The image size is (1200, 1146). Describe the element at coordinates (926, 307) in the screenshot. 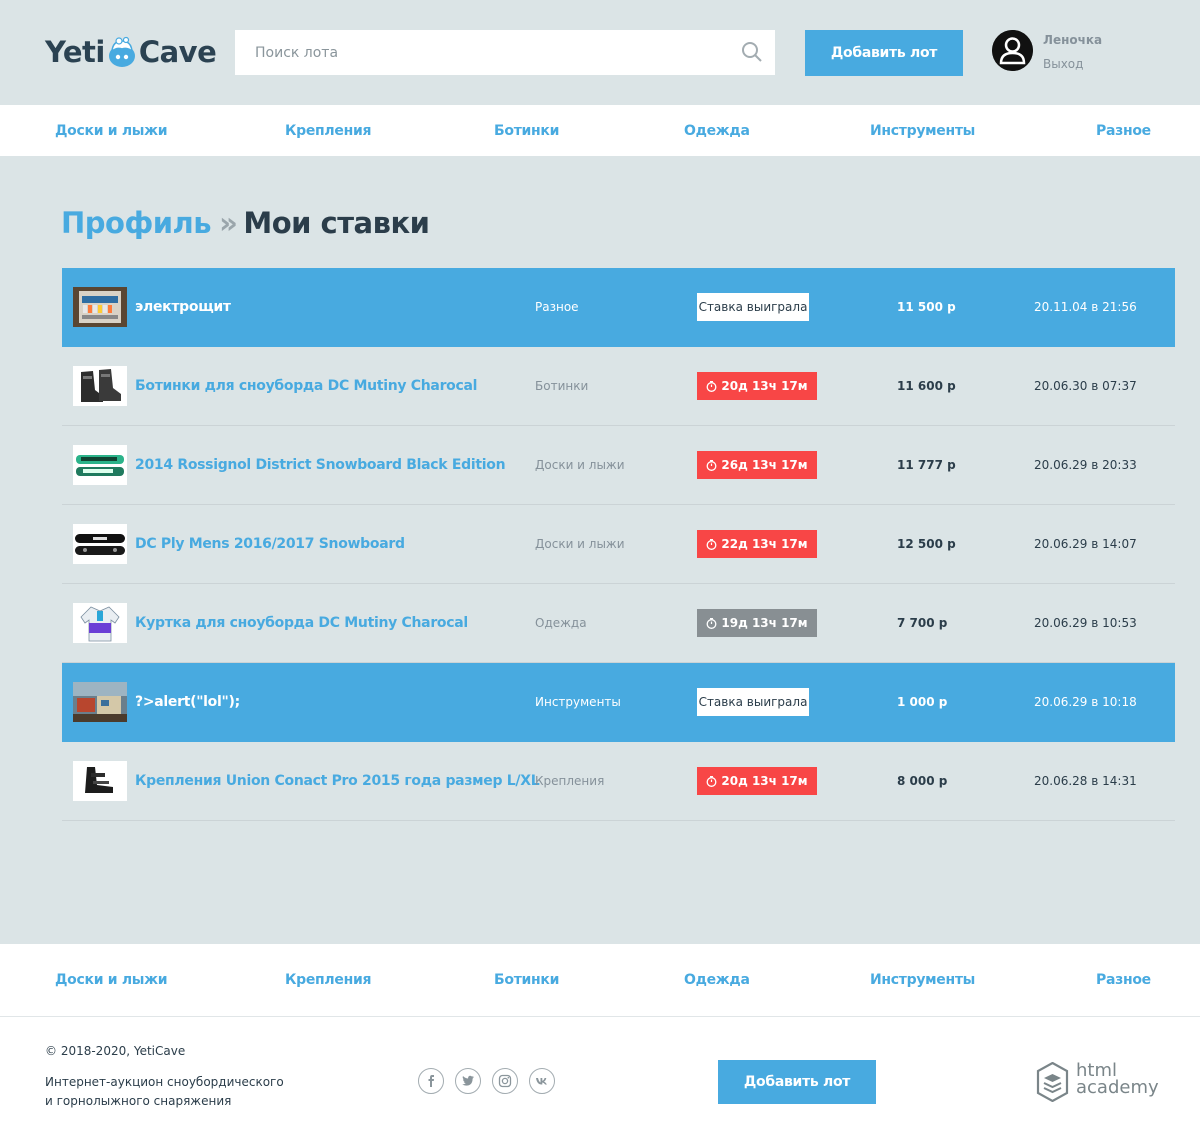

I see `bet-price: 11 500 р` at that location.